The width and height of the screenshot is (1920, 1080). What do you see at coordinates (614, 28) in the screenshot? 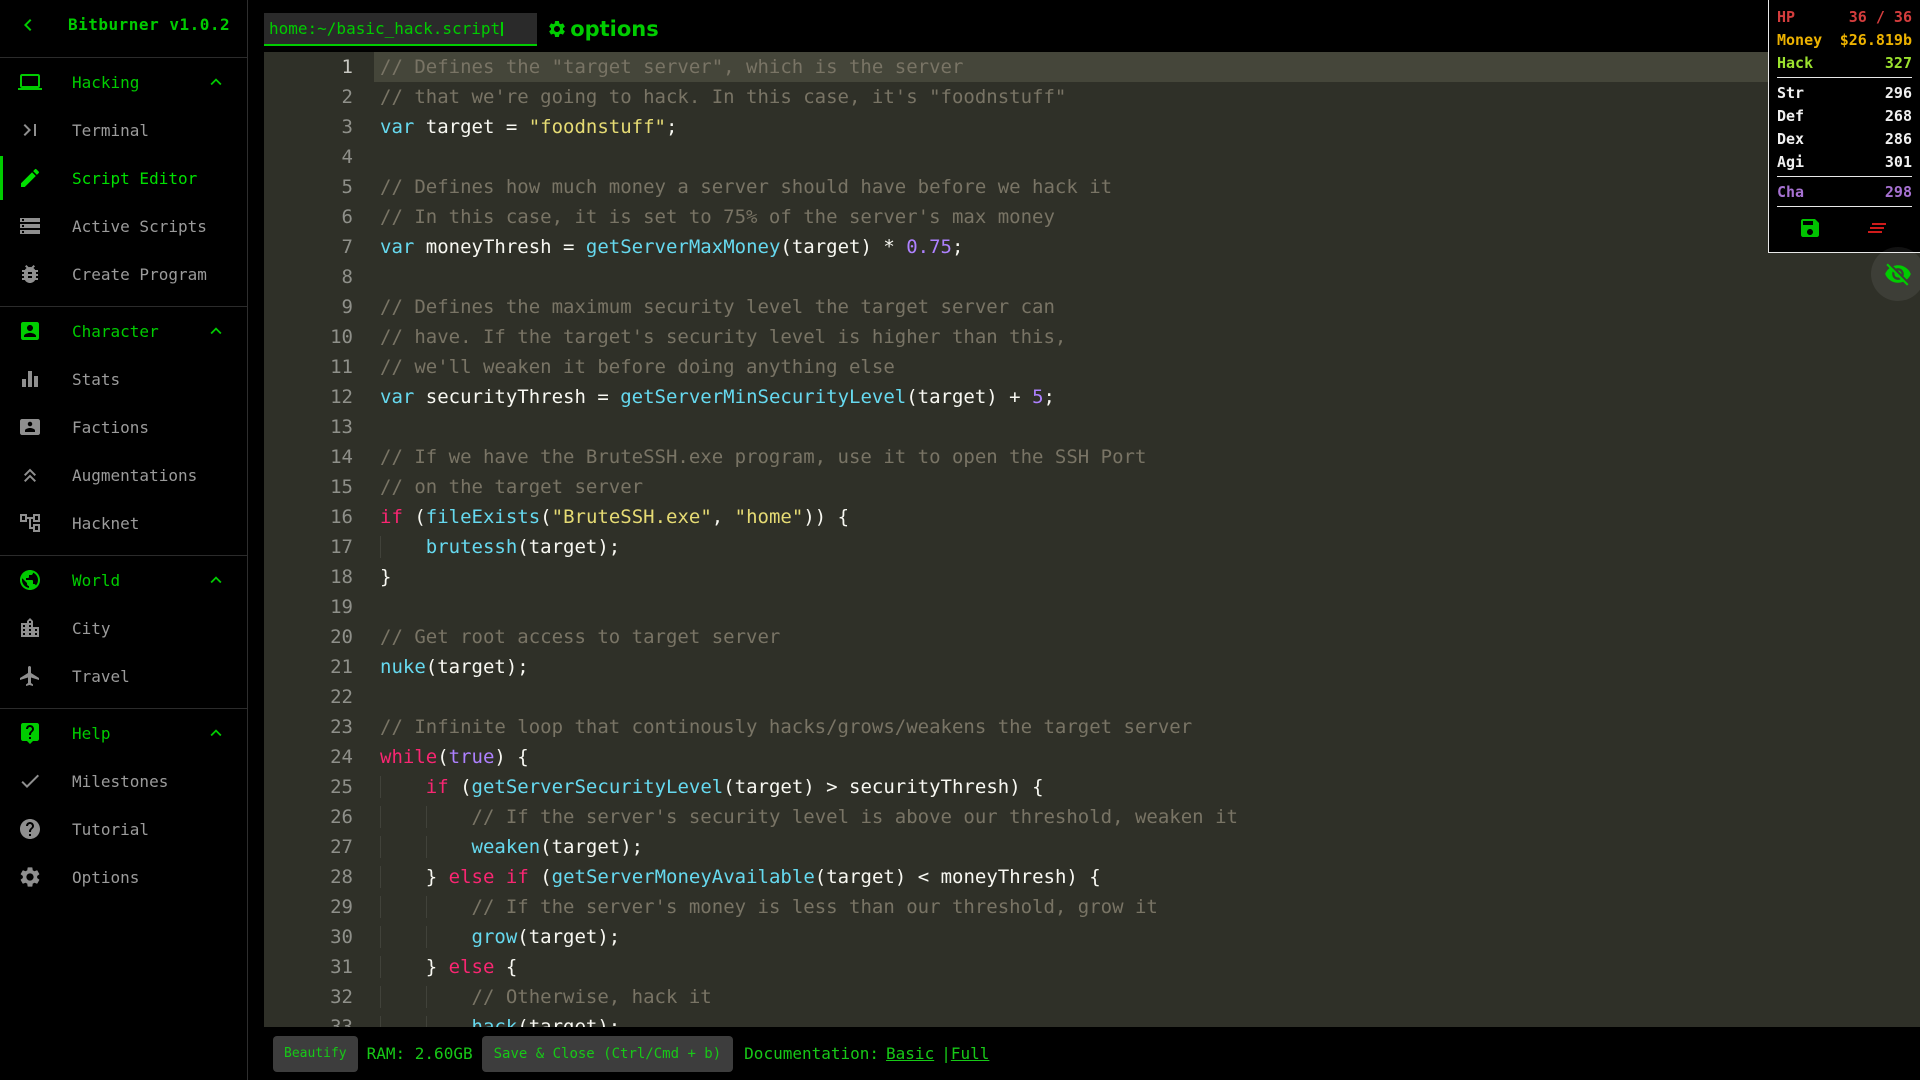
I see `options-label: options` at bounding box center [614, 28].